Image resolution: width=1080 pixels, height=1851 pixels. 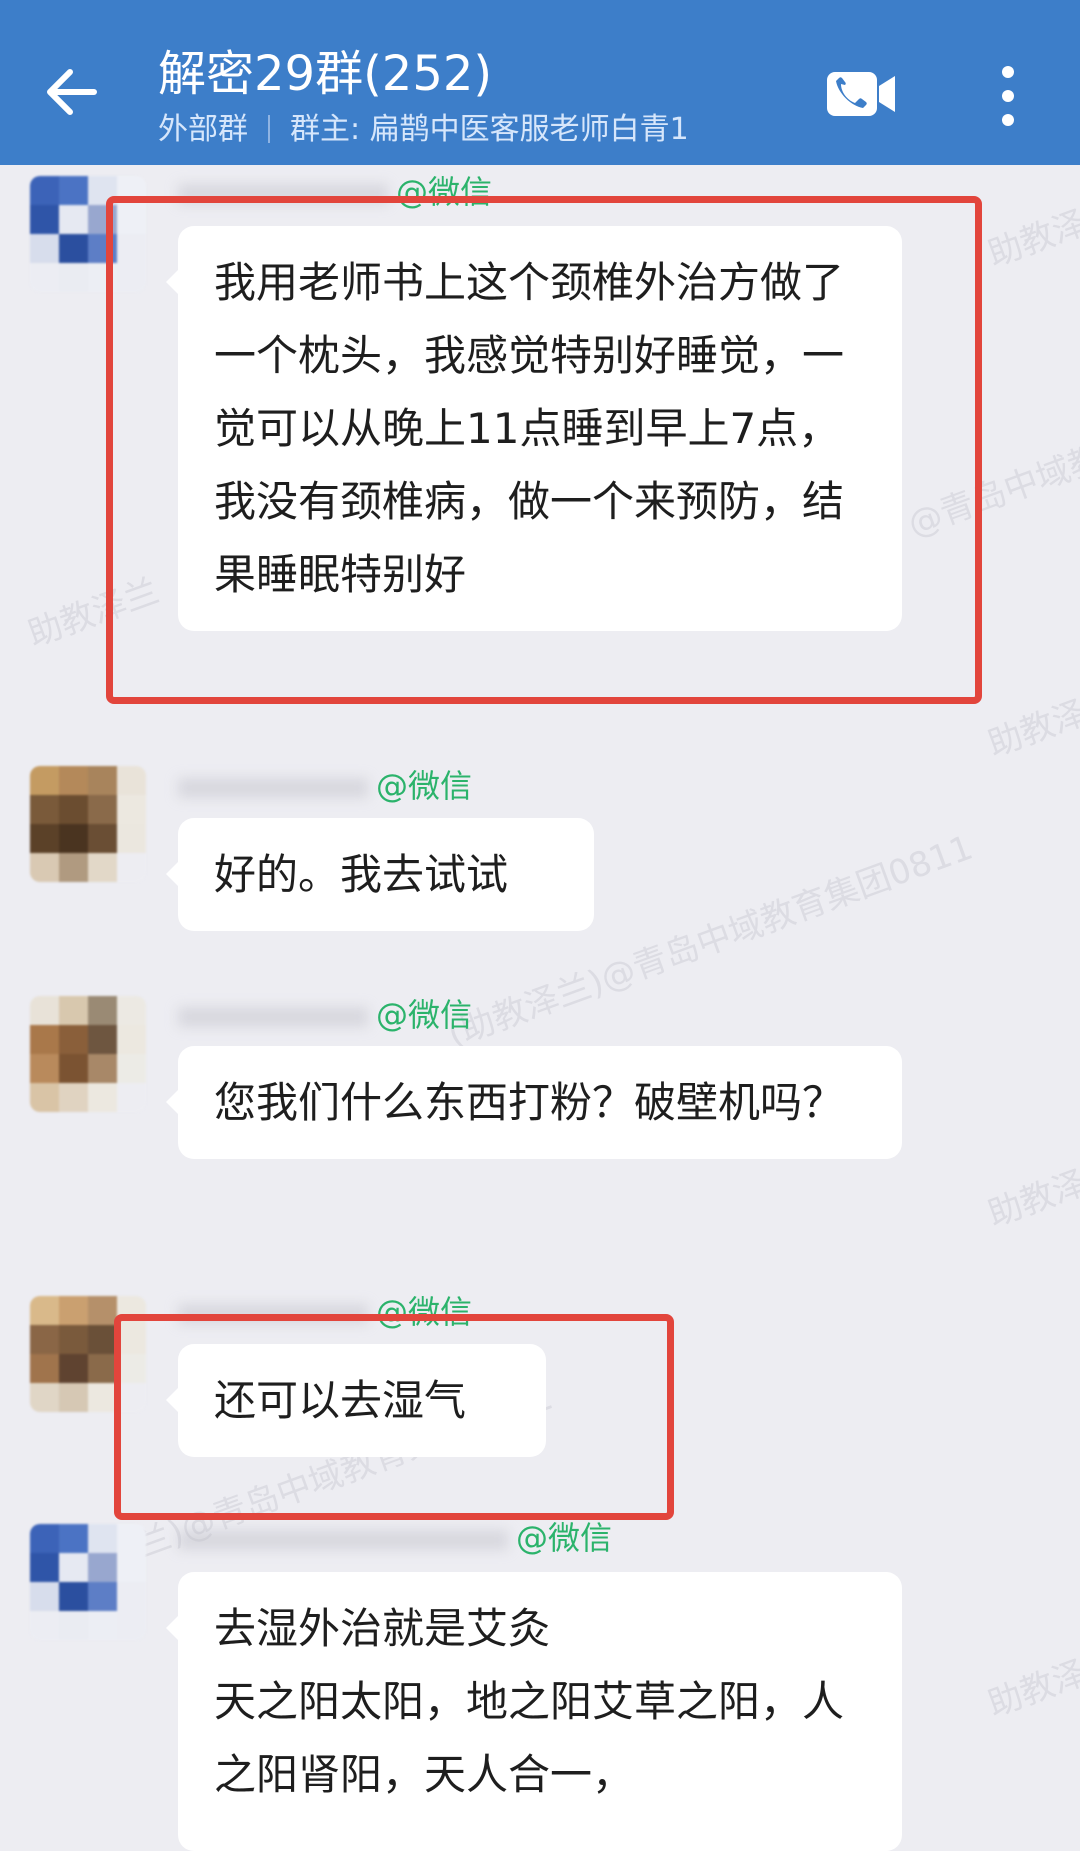 What do you see at coordinates (325, 74) in the screenshot?
I see `chat-title: 解密29群(252)` at bounding box center [325, 74].